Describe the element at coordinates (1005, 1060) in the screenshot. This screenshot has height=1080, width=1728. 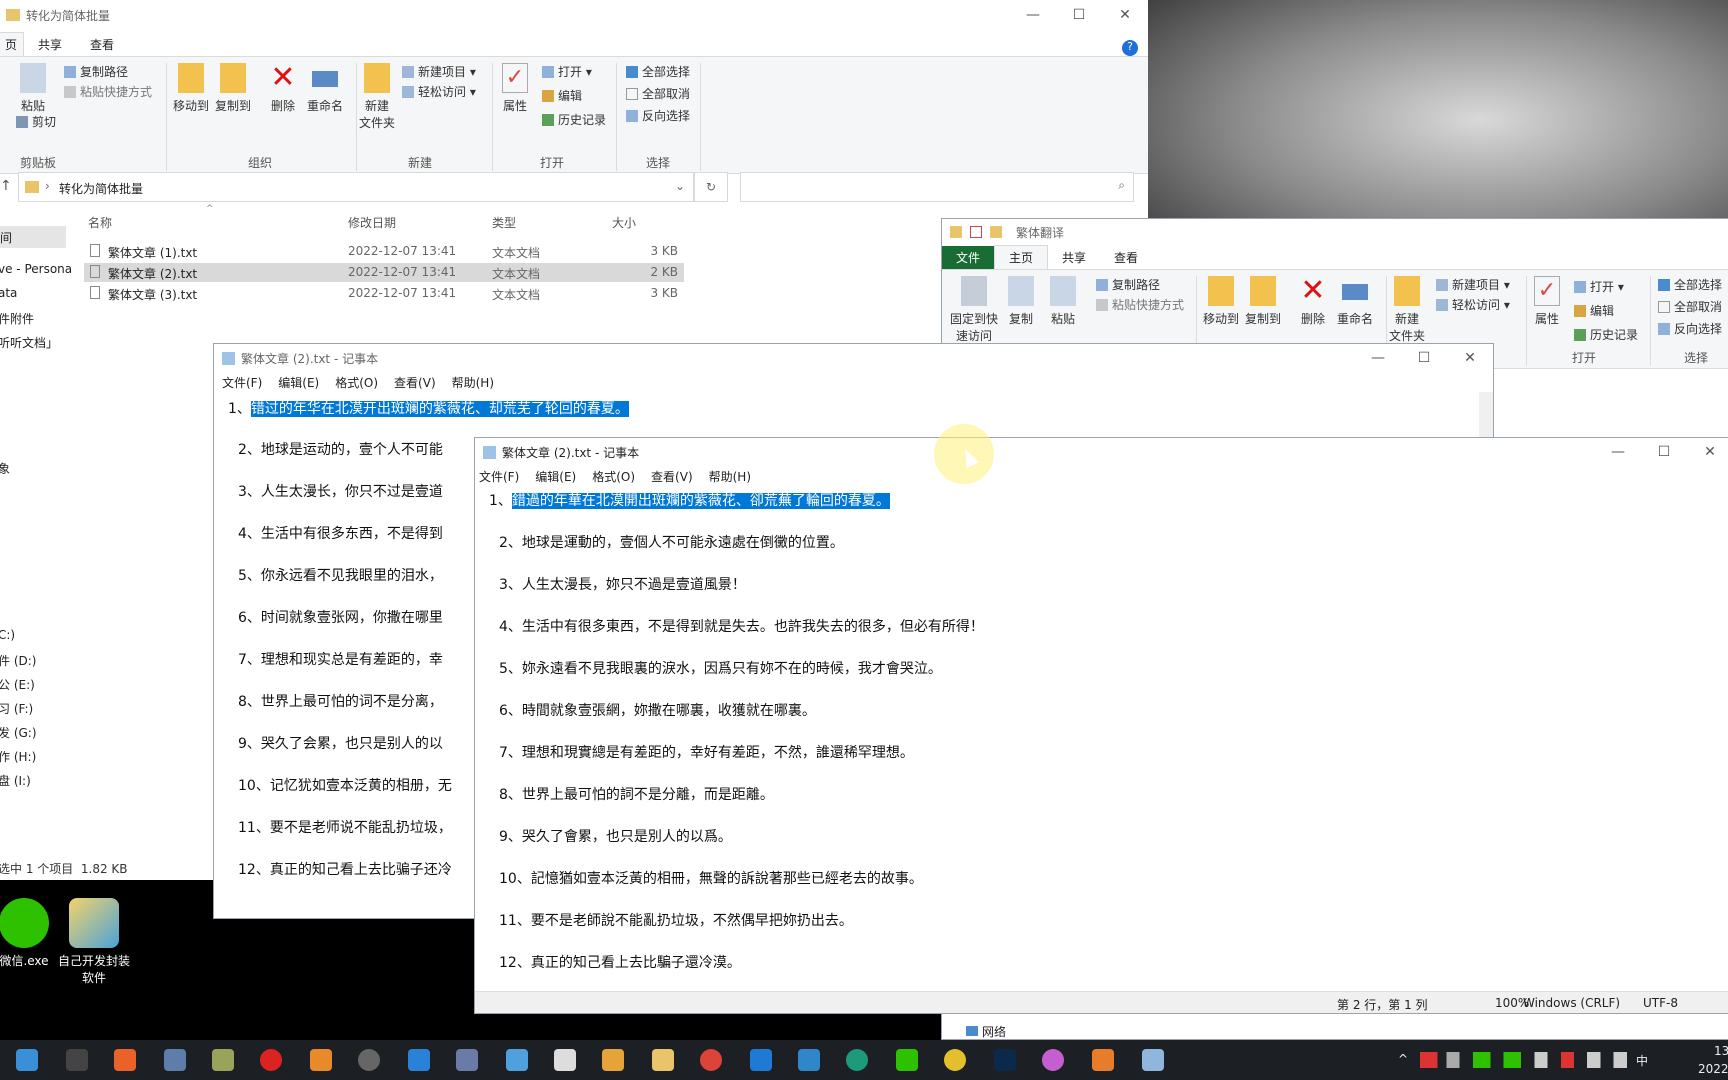
I see `photoshop-icon` at that location.